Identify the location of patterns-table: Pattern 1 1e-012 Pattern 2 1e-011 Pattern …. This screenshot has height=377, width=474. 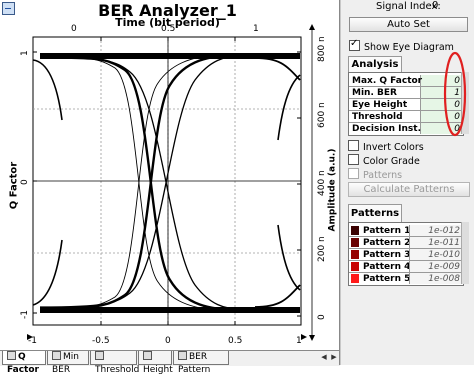
(406, 254).